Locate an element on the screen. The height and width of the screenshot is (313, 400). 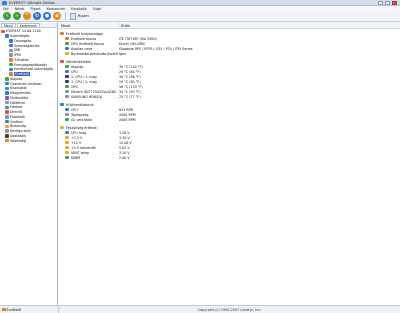
sensor-row: DIMM 2.00 V is located at coordinates (229, 157).